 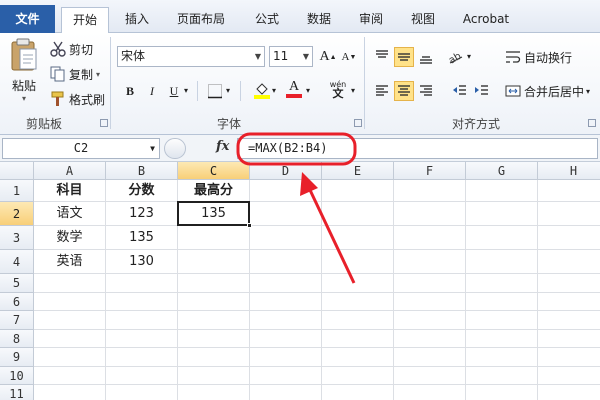 What do you see at coordinates (309, 184) in the screenshot?
I see `arrow-up-icon` at bounding box center [309, 184].